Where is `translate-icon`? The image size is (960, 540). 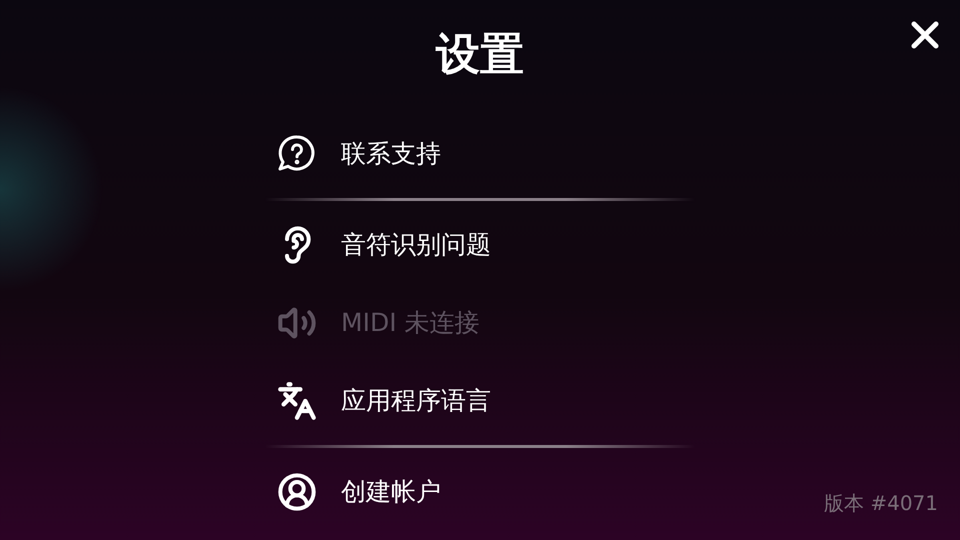
translate-icon is located at coordinates (297, 401).